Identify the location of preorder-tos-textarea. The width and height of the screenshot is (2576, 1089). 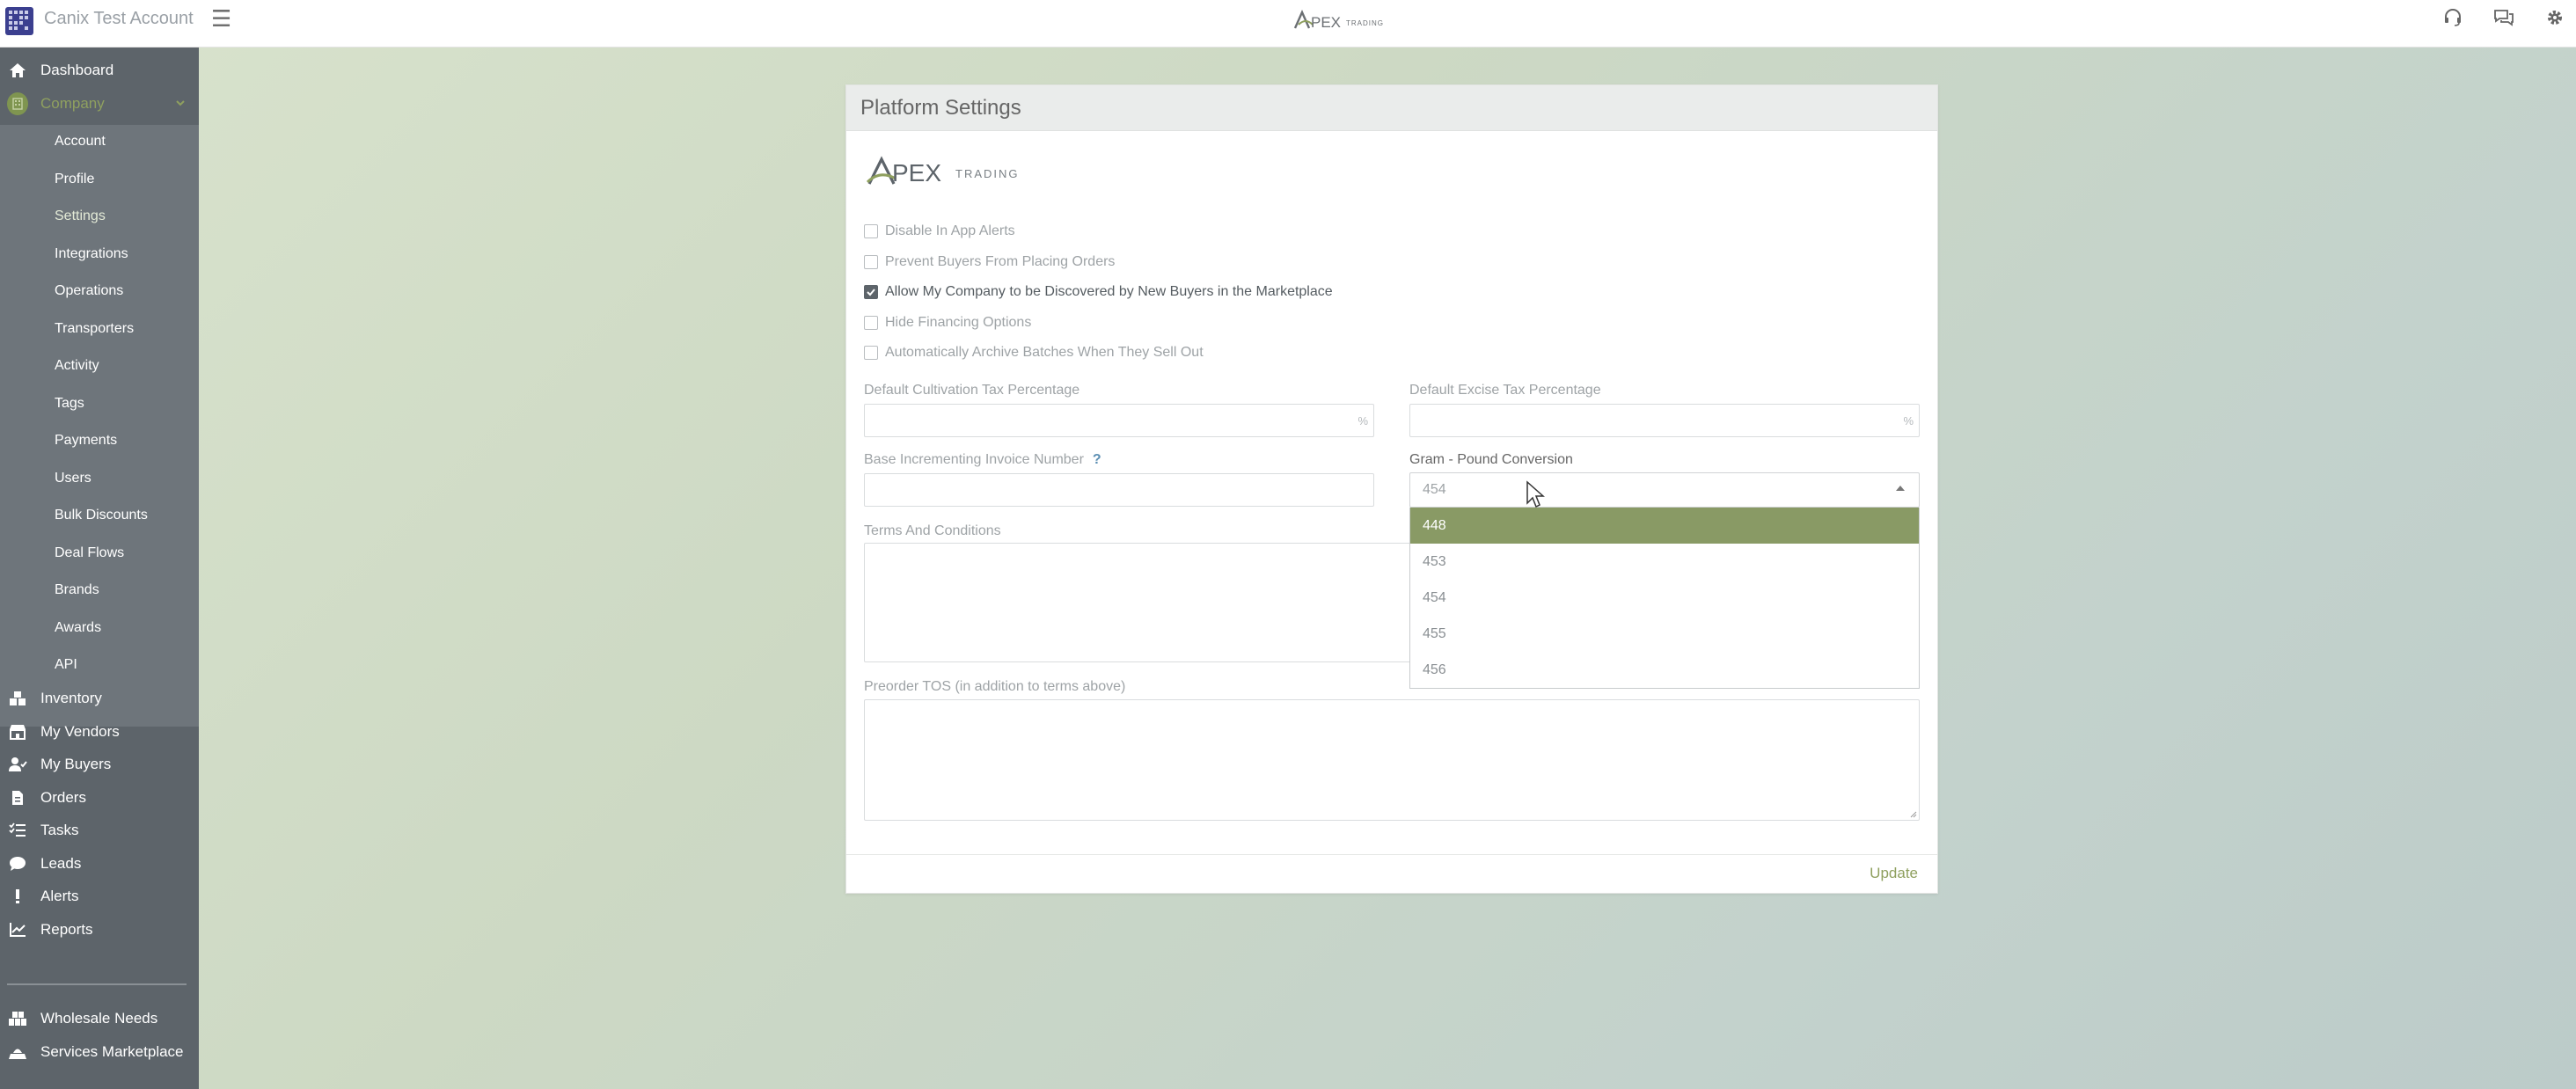
(1392, 760).